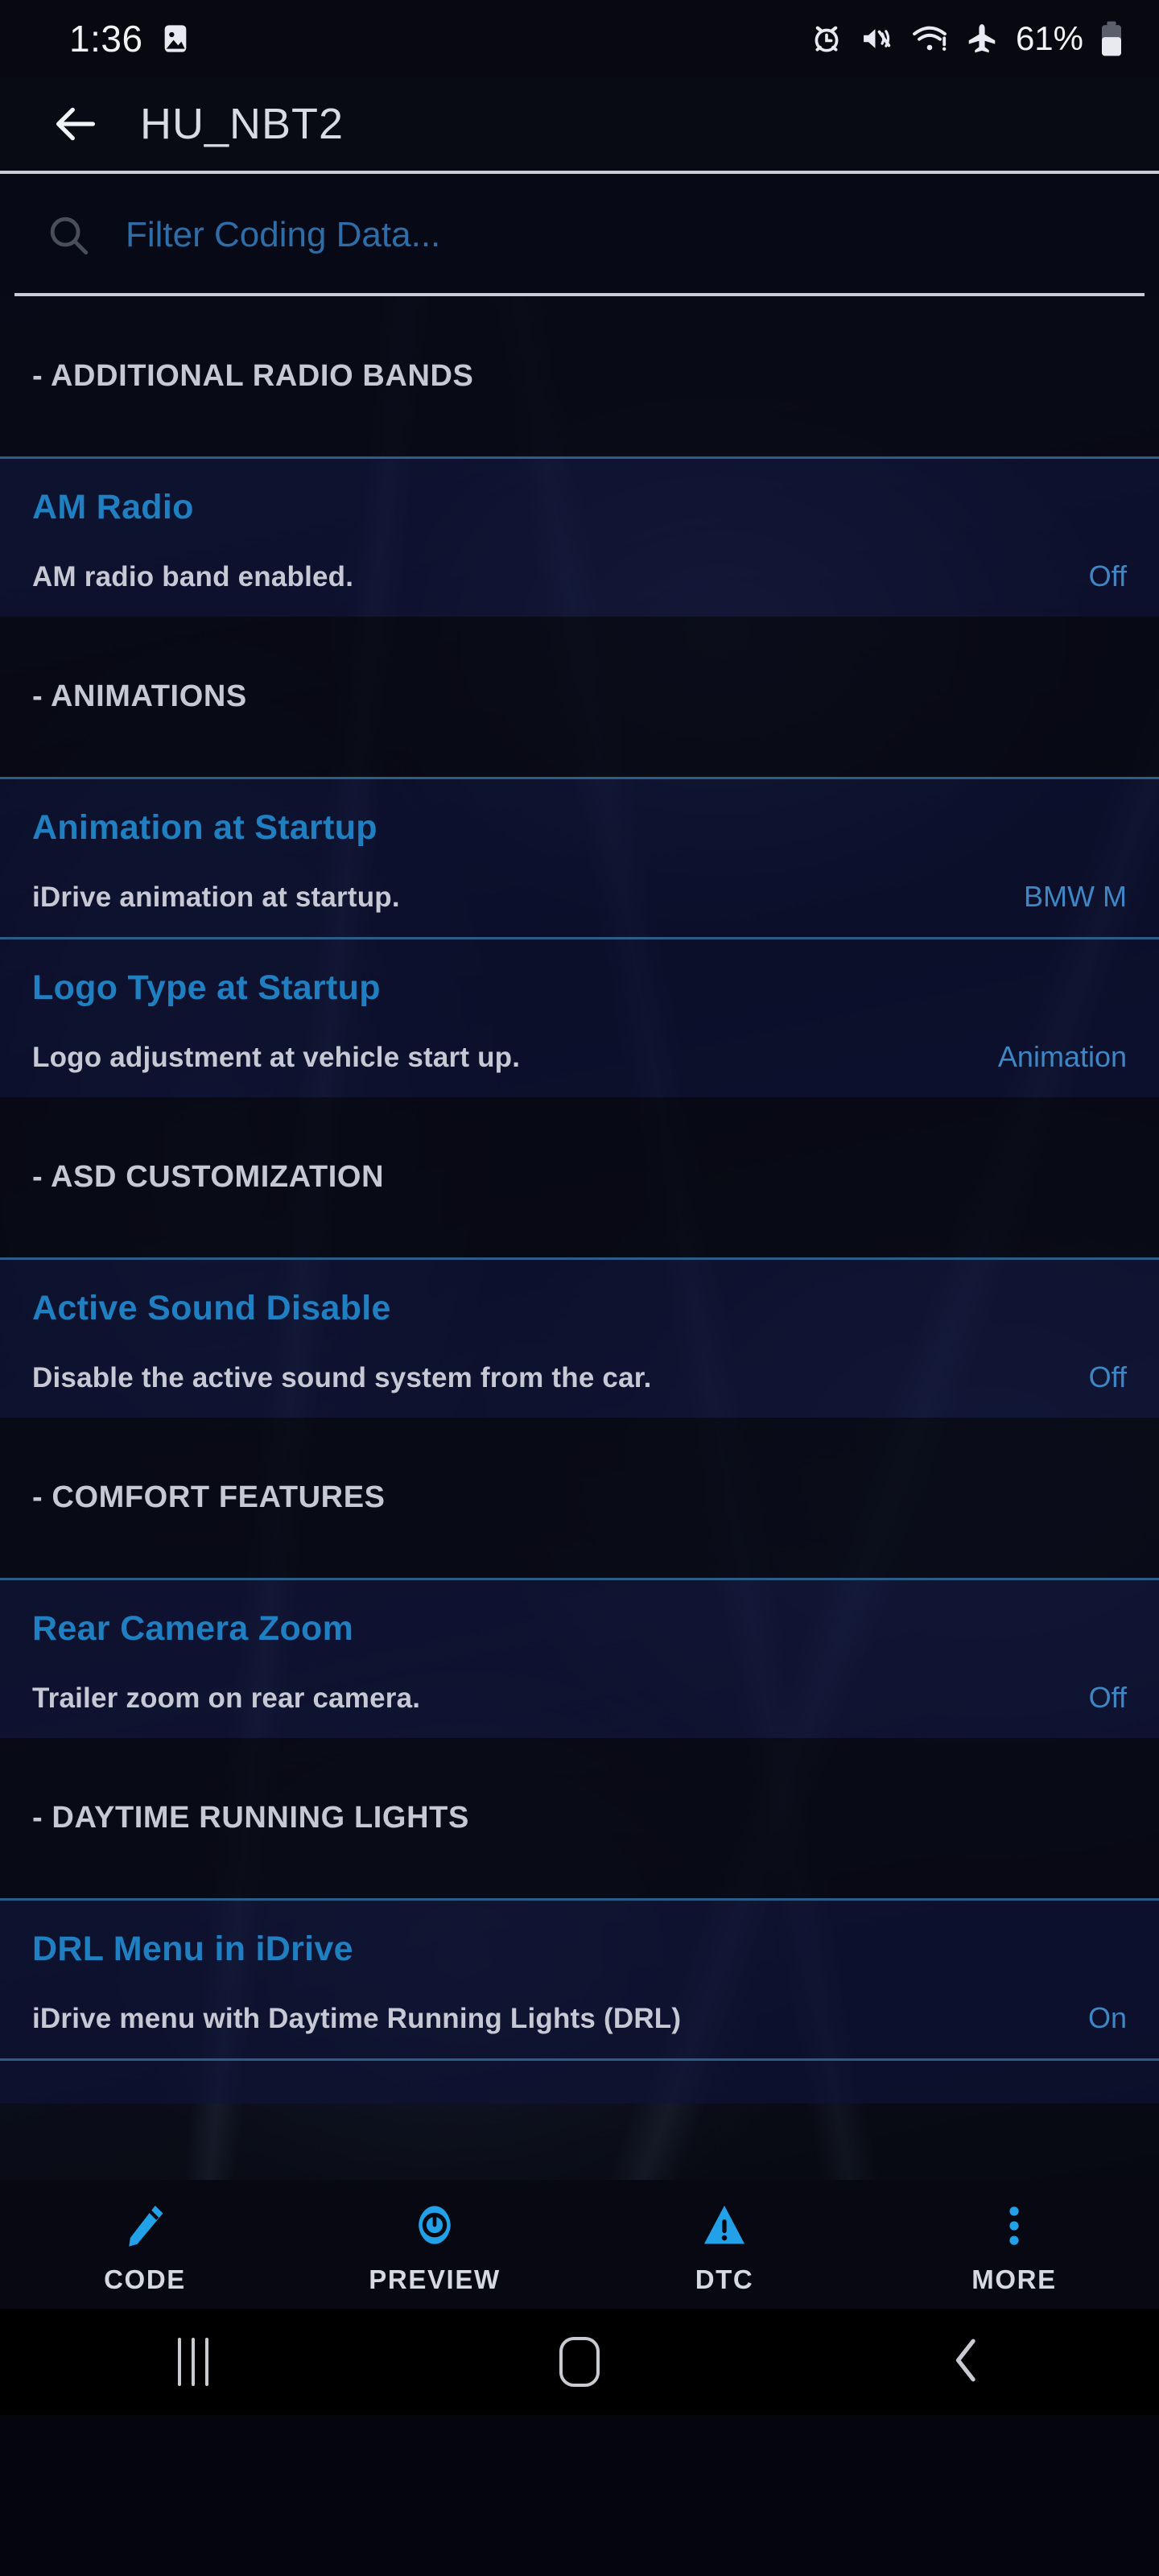  What do you see at coordinates (276, 1057) in the screenshot?
I see `coding-item-description: Logo adjustment at vehicle start up.` at bounding box center [276, 1057].